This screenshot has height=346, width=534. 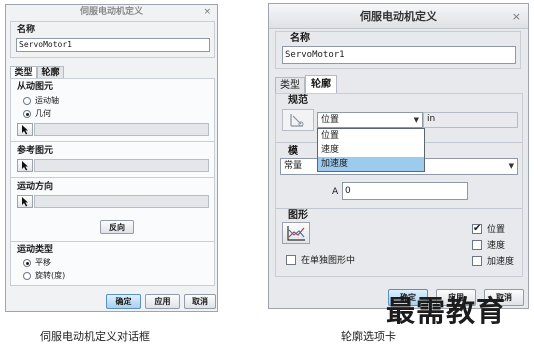 I want to click on select-direction-button, so click(x=25, y=201).